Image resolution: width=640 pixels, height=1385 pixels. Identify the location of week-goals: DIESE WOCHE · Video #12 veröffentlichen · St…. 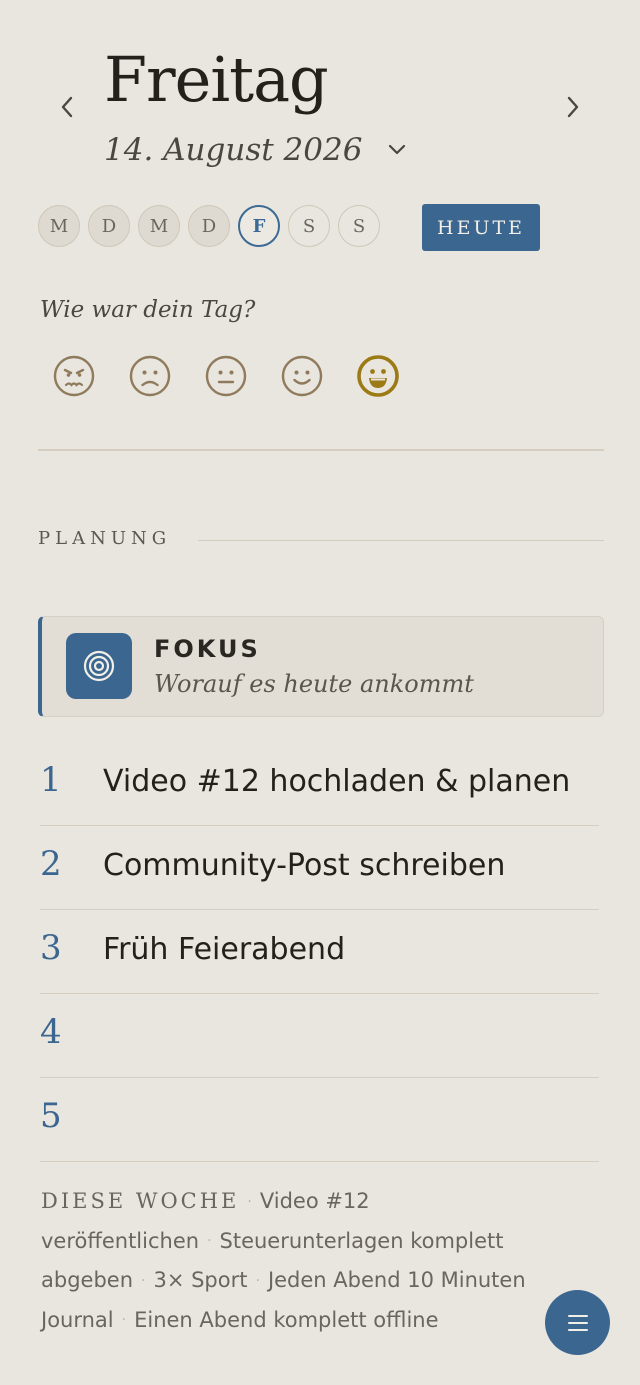
(301, 1261).